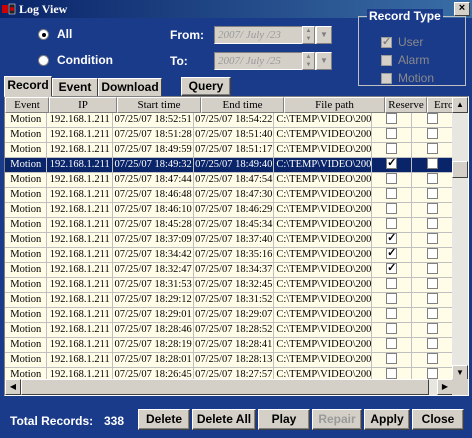 This screenshot has width=472, height=438. What do you see at coordinates (27, 105) in the screenshot?
I see `col-event: Event` at bounding box center [27, 105].